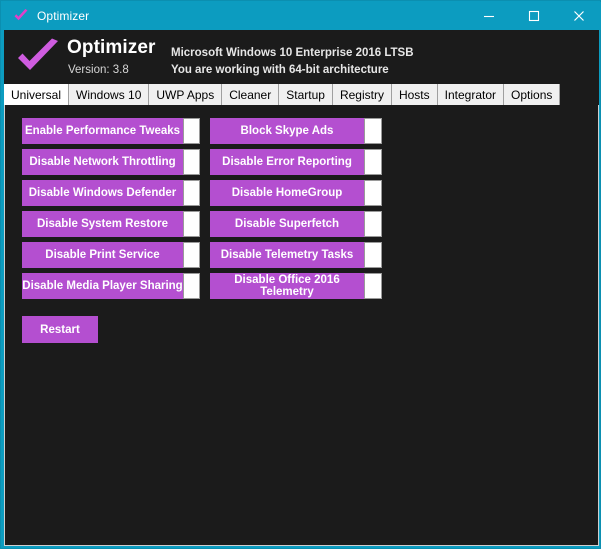 The image size is (601, 549). What do you see at coordinates (306, 94) in the screenshot?
I see `tab-startup: Startup` at bounding box center [306, 94].